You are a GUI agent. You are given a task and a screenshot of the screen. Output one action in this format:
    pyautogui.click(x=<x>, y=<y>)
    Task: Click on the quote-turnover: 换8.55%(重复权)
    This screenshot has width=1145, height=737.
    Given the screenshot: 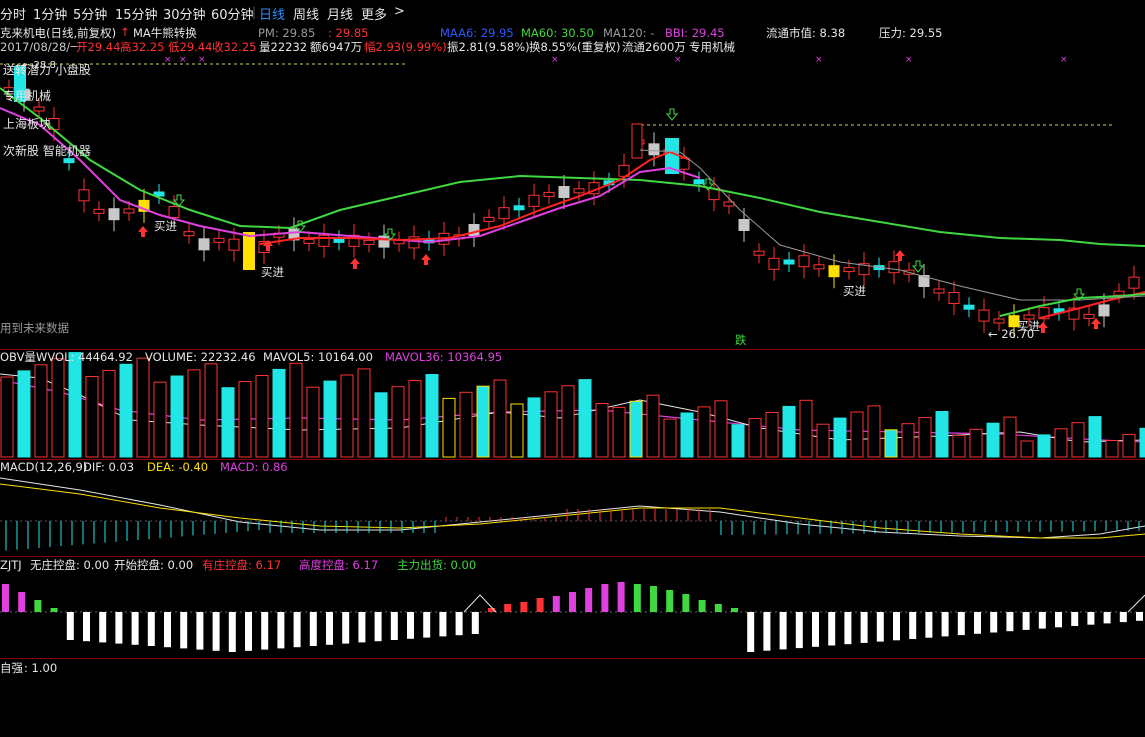 What is the action you would take?
    pyautogui.click(x=575, y=47)
    